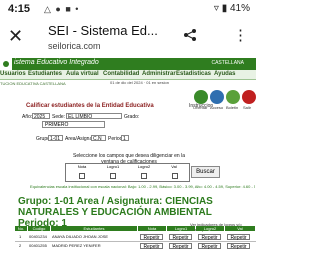  Describe the element at coordinates (33, 83) in the screenshot. I see `institution-name: TUCION EDUCATIVA CASTELLANA` at that location.